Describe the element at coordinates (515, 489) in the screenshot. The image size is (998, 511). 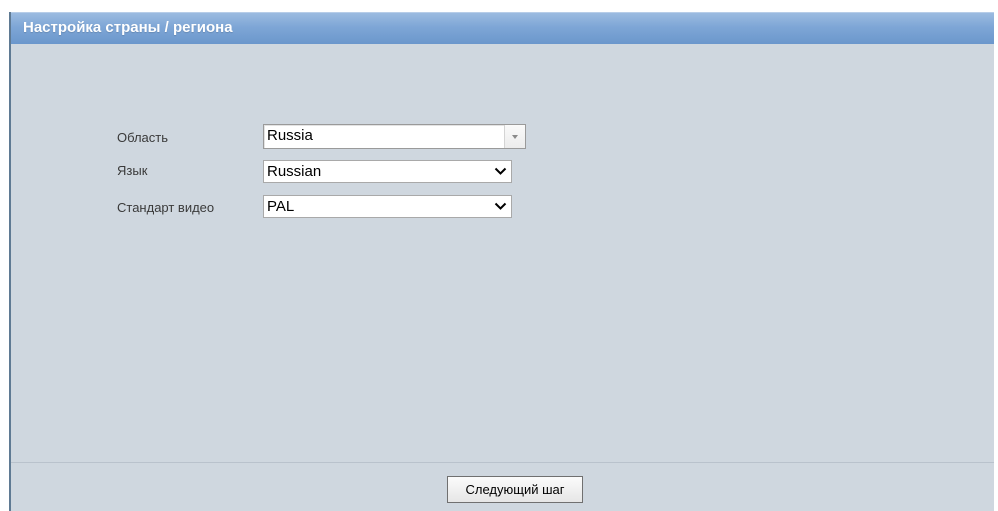
I see `next-step-button: Следующий шаг` at that location.